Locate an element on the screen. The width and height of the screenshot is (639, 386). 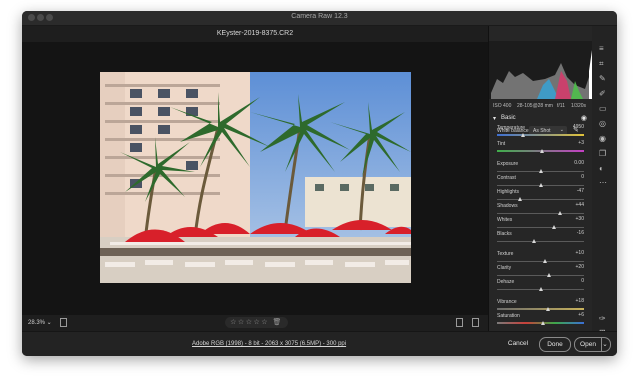
slider-label: Temperature is located at coordinates (511, 128).